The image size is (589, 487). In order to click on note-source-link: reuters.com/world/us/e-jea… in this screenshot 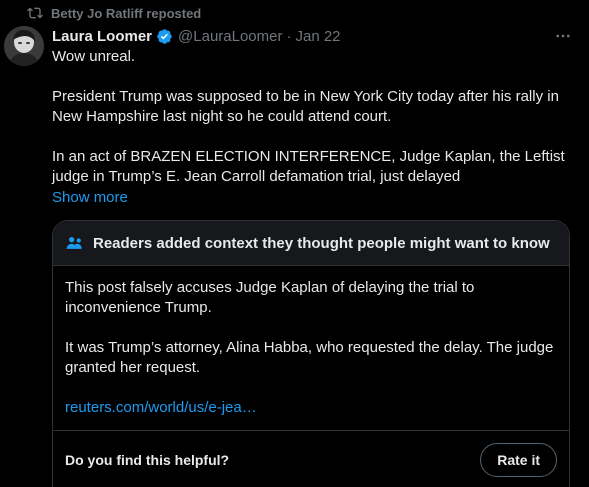, I will do `click(161, 407)`.